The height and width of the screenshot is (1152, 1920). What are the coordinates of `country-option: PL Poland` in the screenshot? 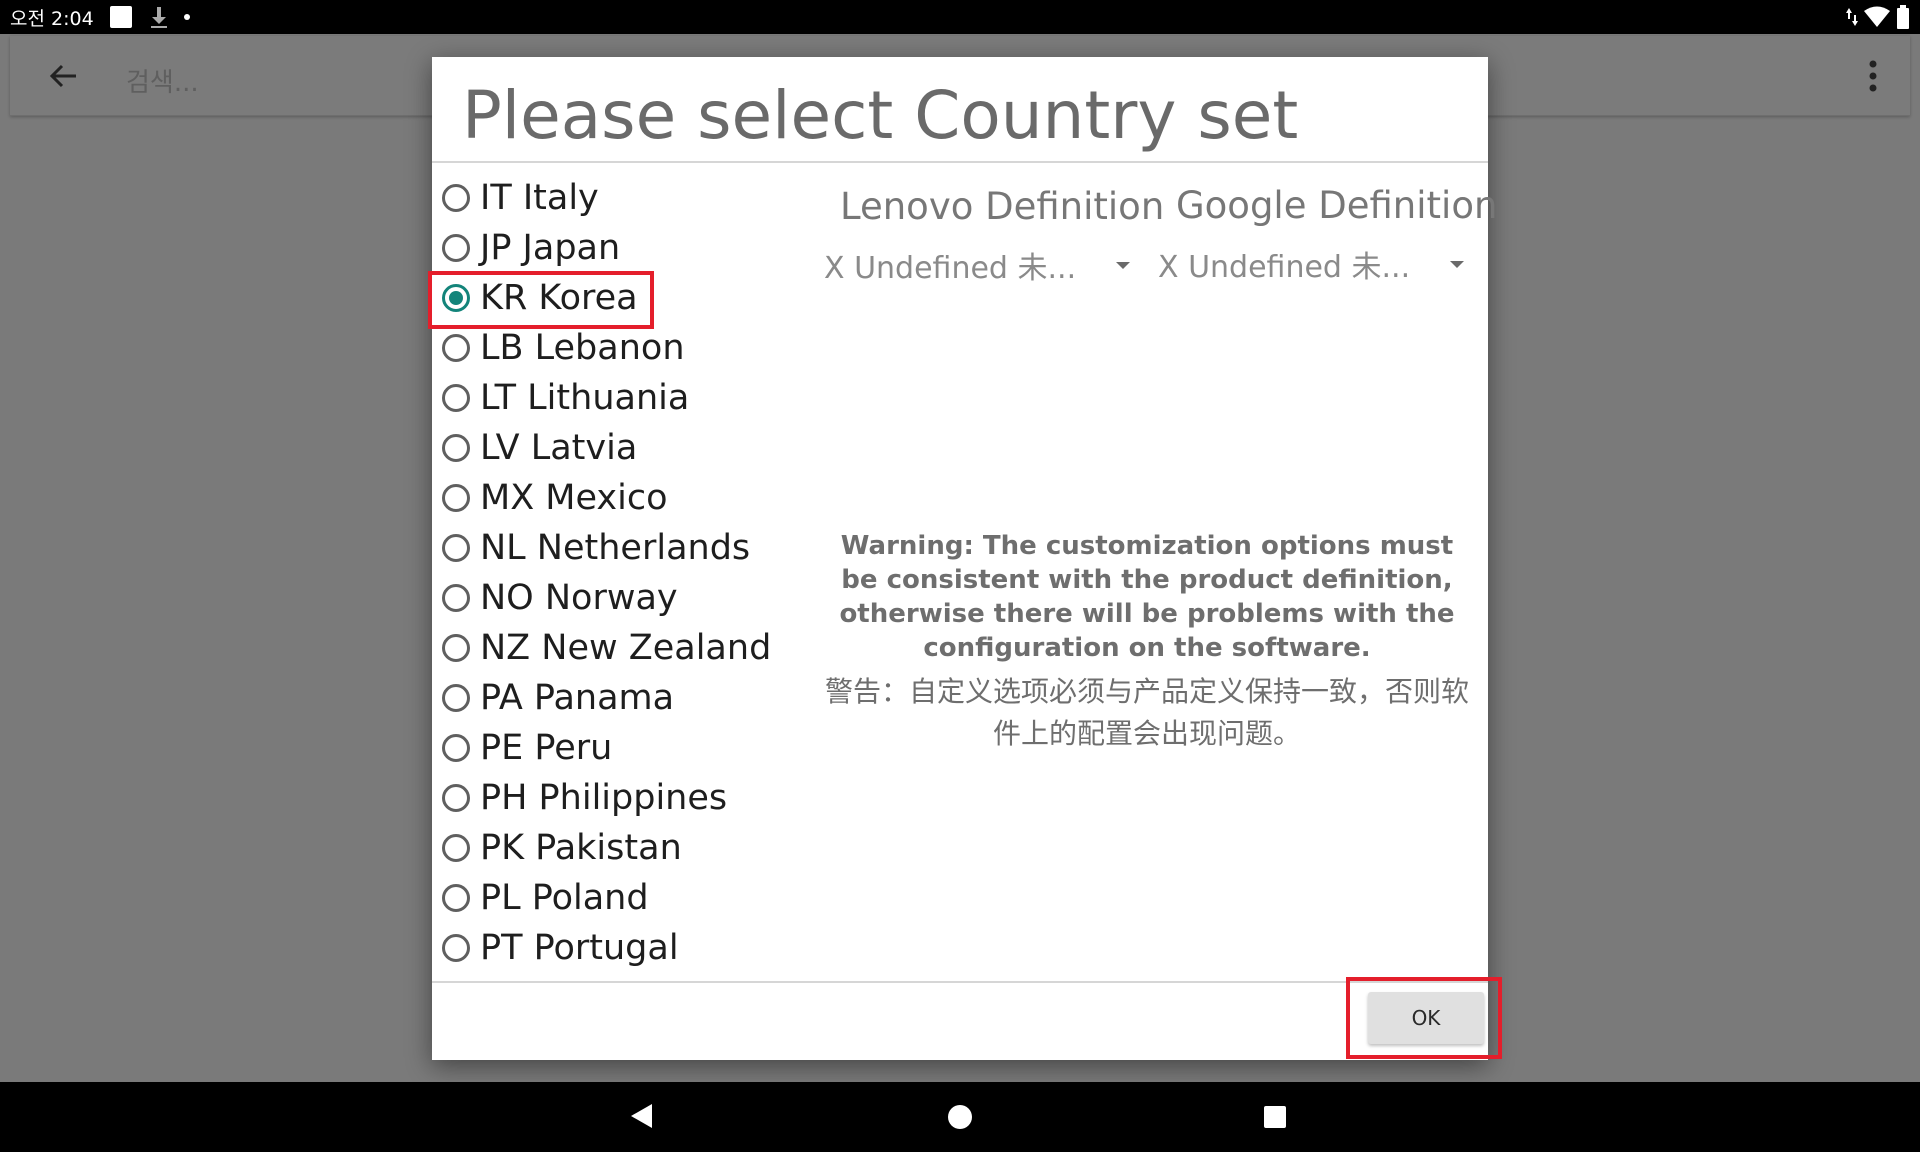 It's located at (625, 898).